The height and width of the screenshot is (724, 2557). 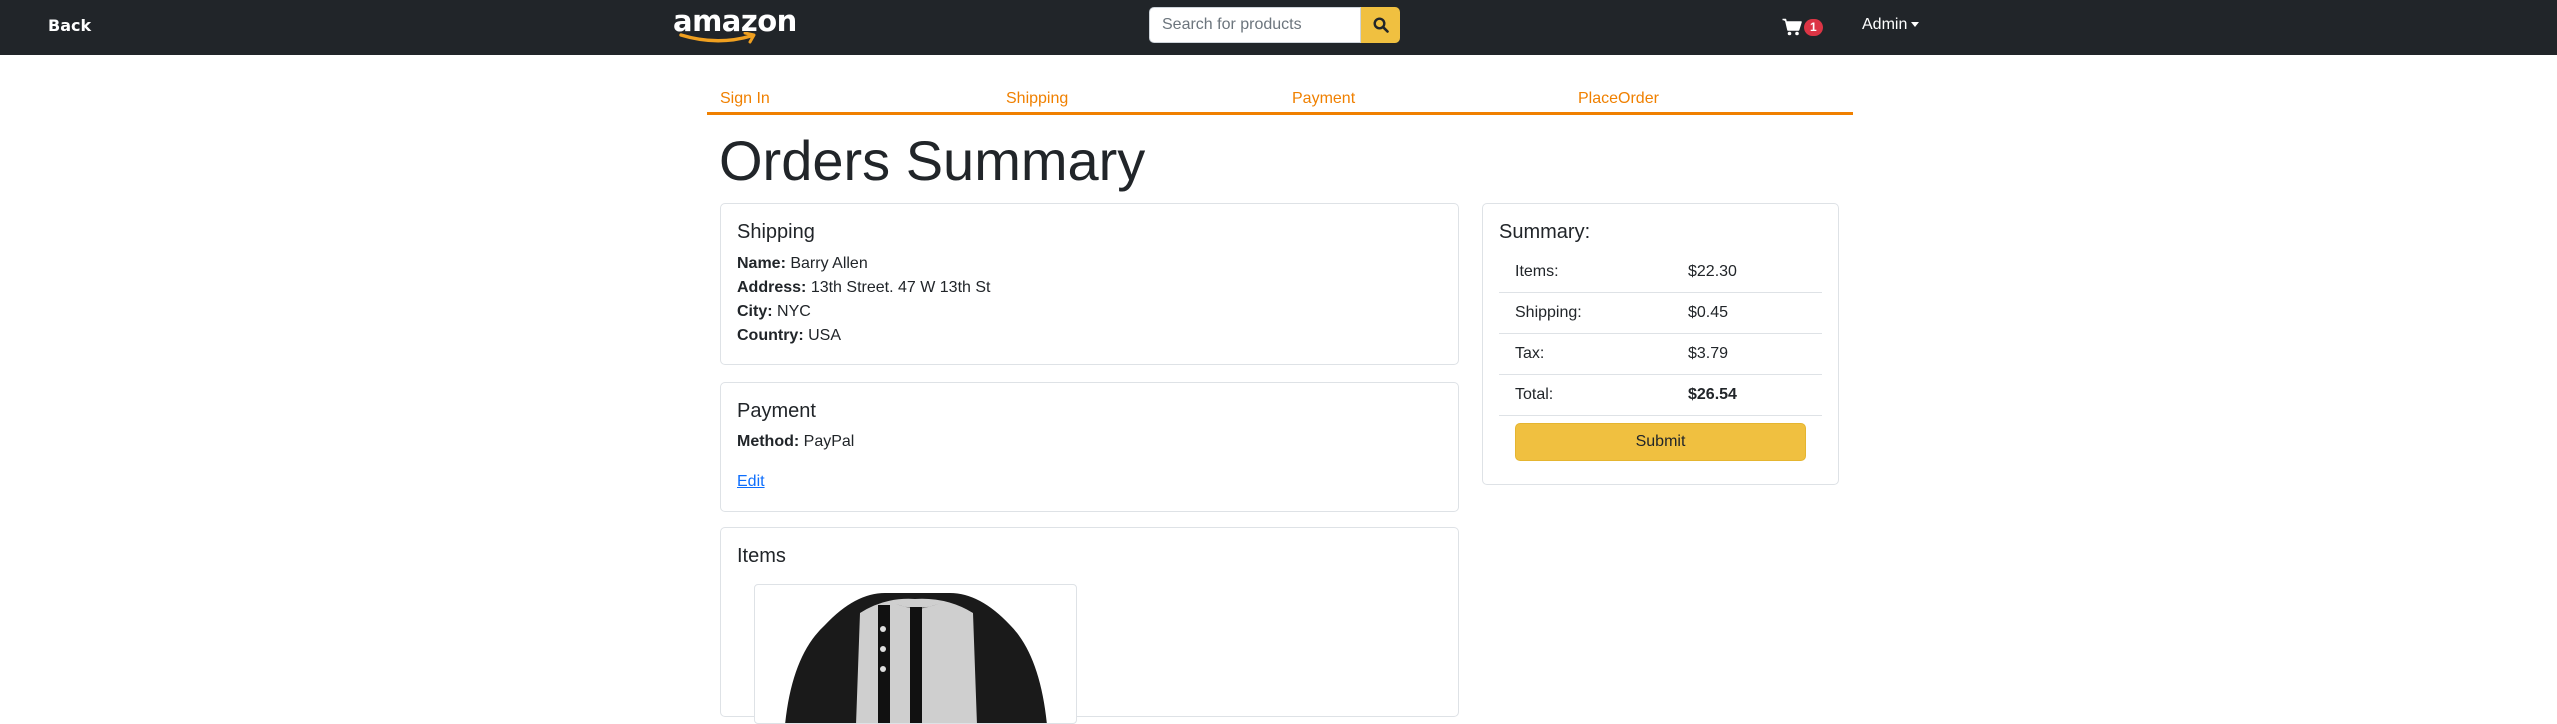 What do you see at coordinates (776, 232) in the screenshot?
I see `shipping-card-title: Shipping` at bounding box center [776, 232].